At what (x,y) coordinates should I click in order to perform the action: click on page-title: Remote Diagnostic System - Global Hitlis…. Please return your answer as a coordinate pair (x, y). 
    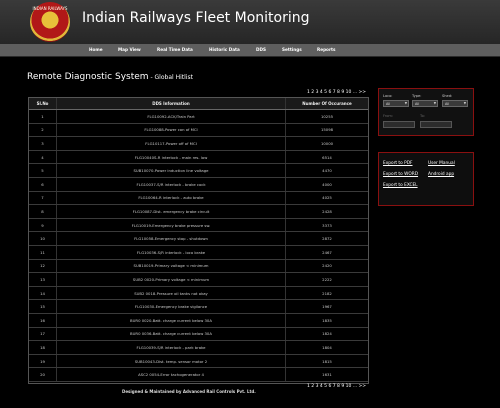
    Looking at the image, I should click on (110, 77).